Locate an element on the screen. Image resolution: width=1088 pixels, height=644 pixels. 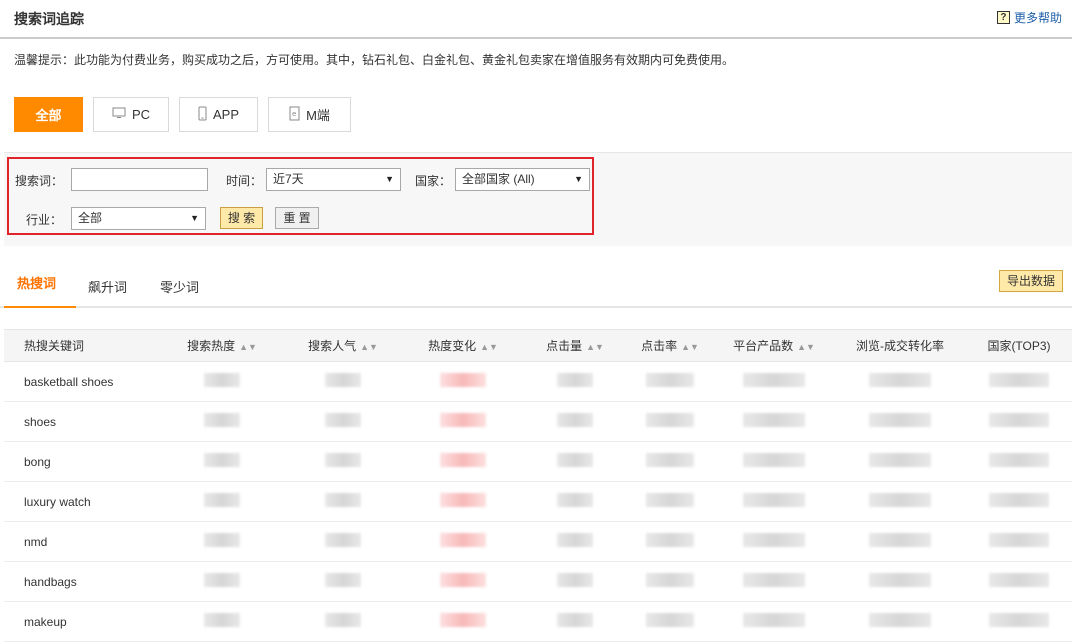
table-row: handbags is located at coordinates (538, 581).